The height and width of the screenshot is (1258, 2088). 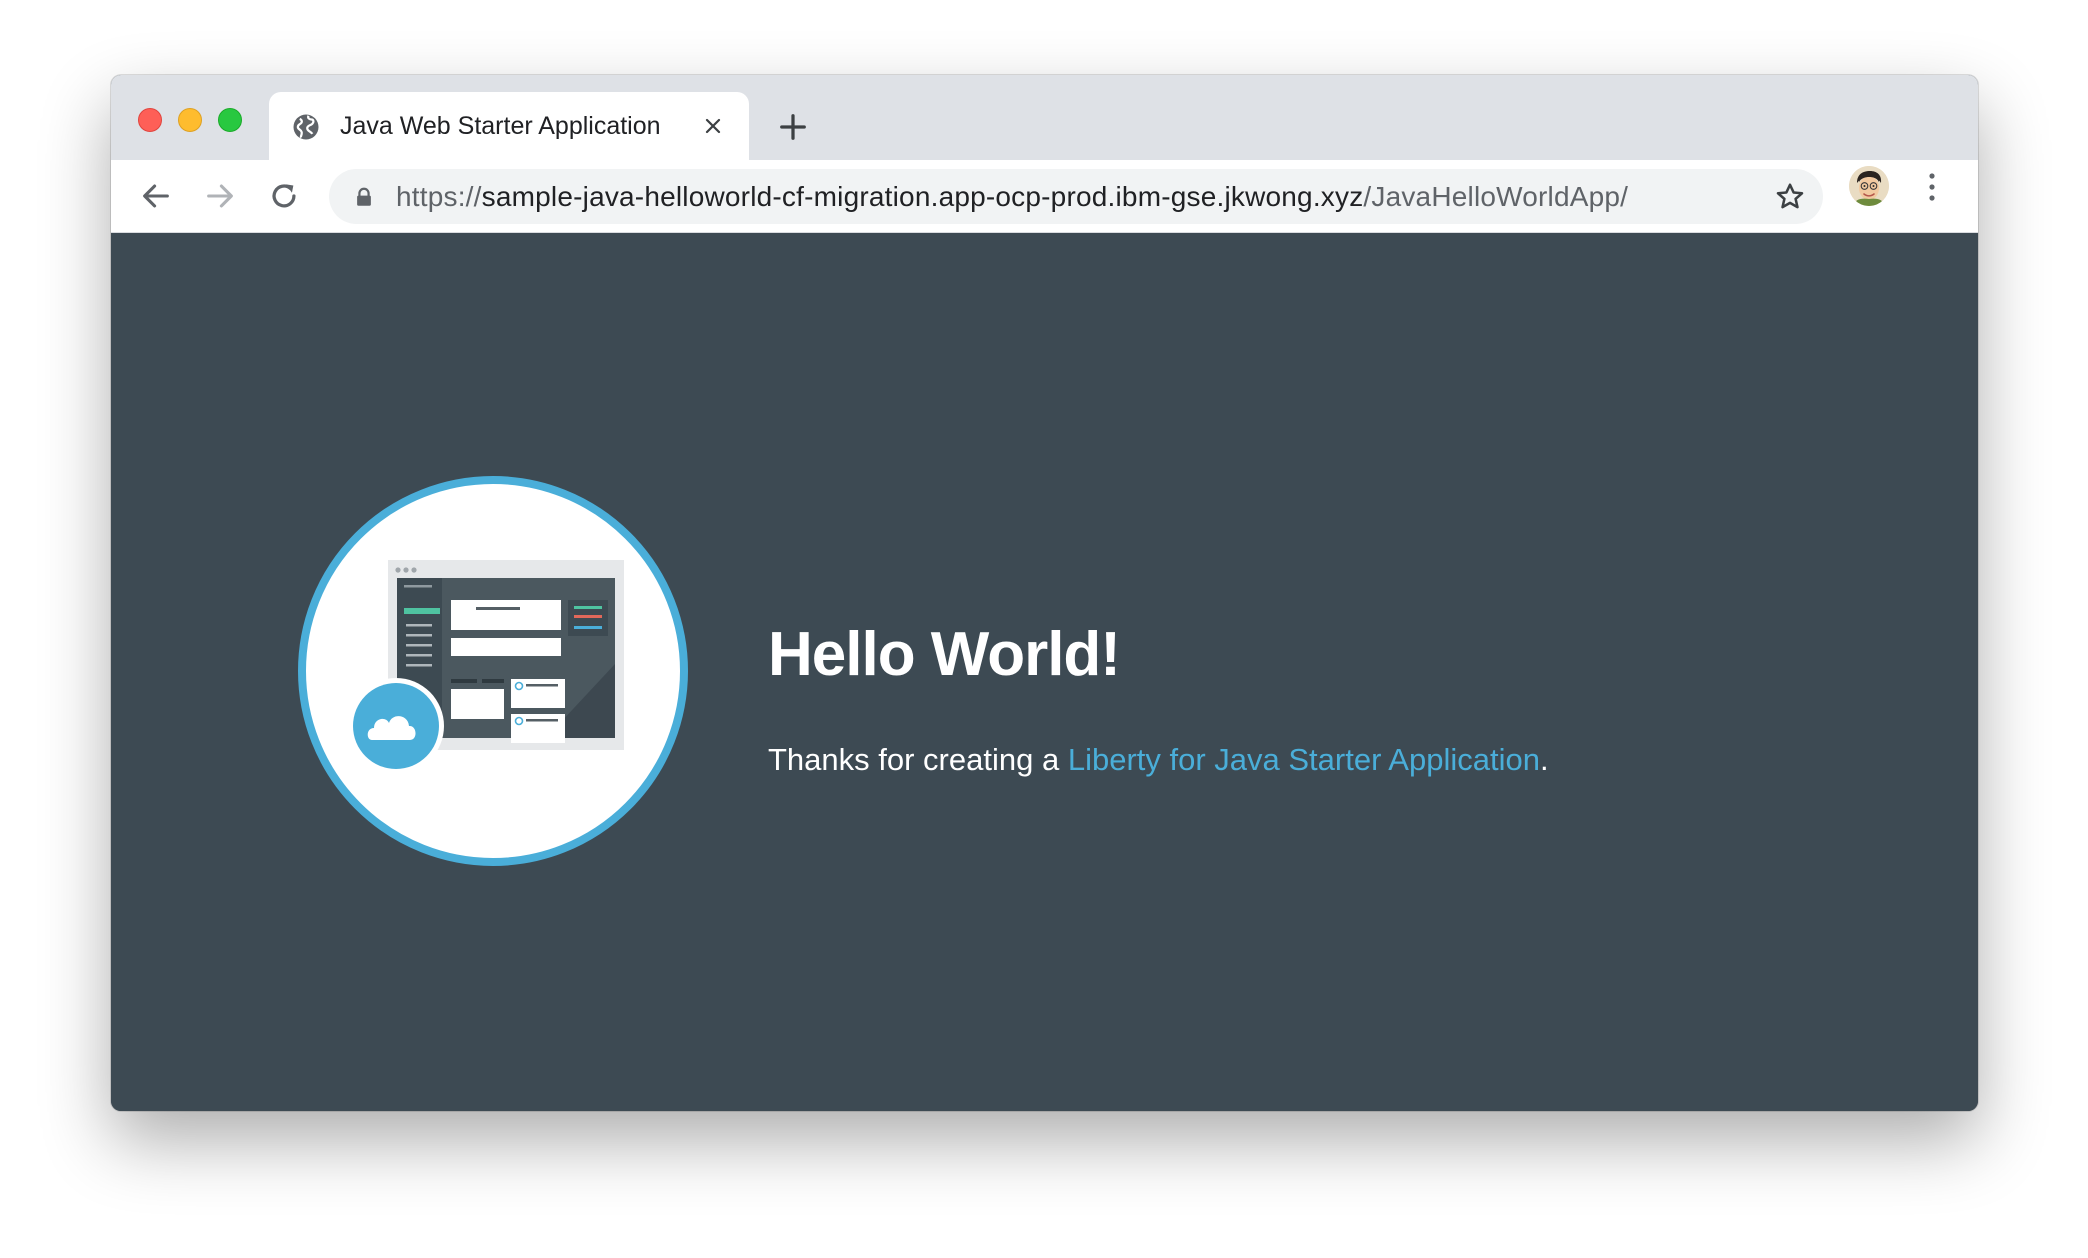 What do you see at coordinates (1044, 117) in the screenshot?
I see `tab-strip: Java Web Starter Application` at bounding box center [1044, 117].